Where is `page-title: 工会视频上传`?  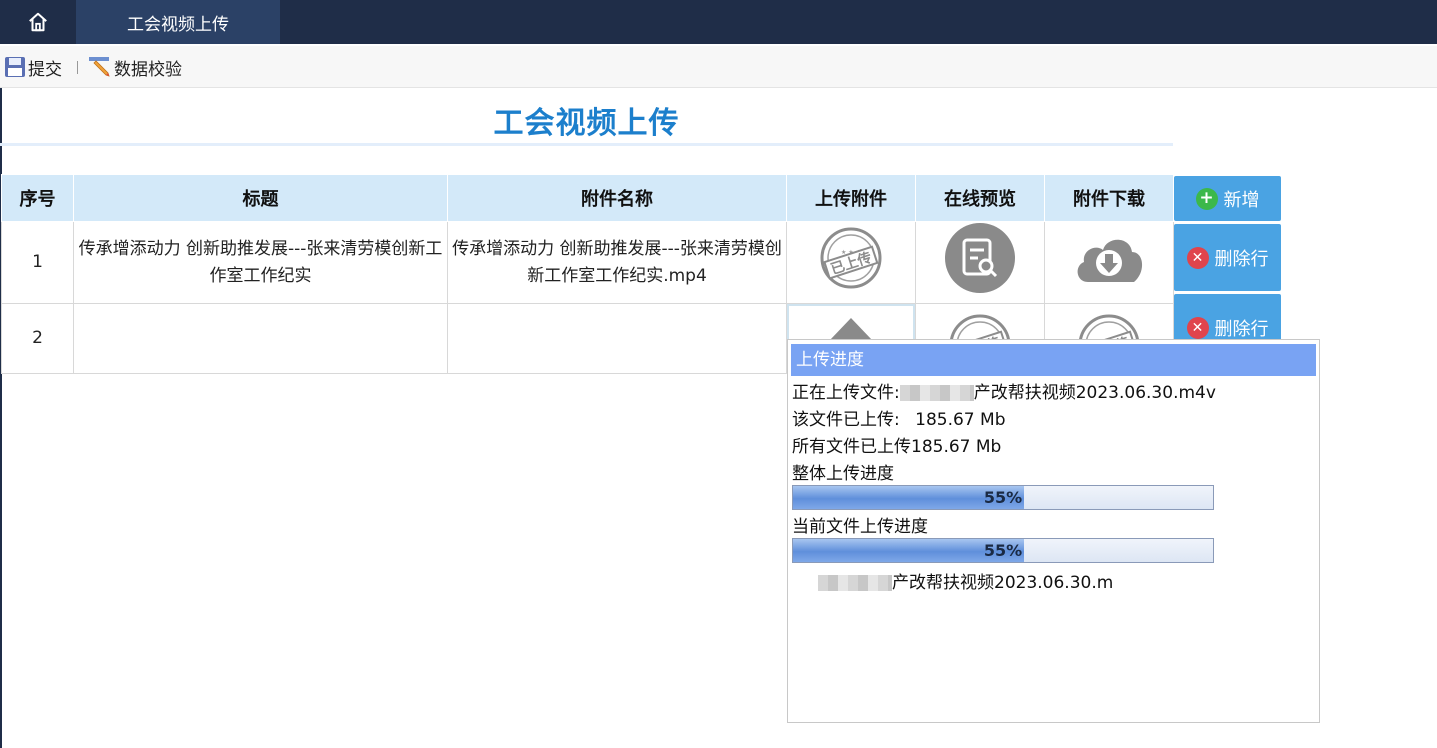
page-title: 工会视频上传 is located at coordinates (586, 123).